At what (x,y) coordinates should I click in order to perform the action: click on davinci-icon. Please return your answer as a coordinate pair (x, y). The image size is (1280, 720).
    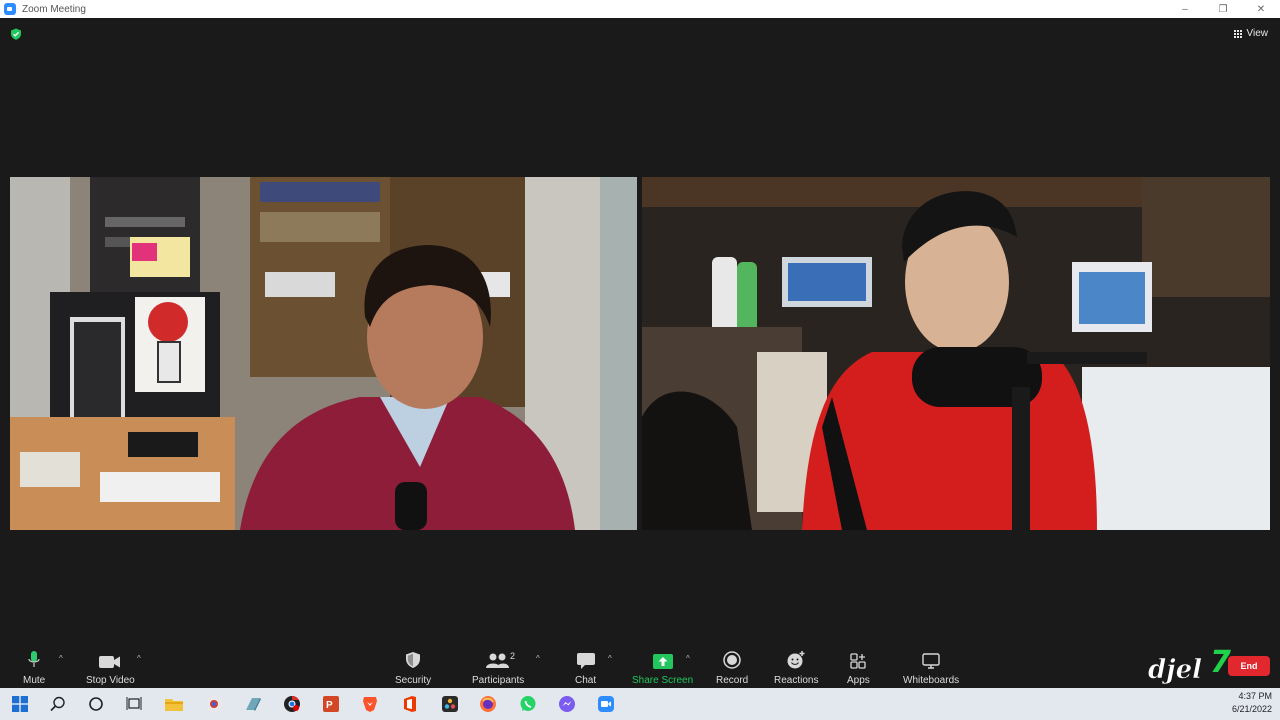
    Looking at the image, I should click on (450, 704).